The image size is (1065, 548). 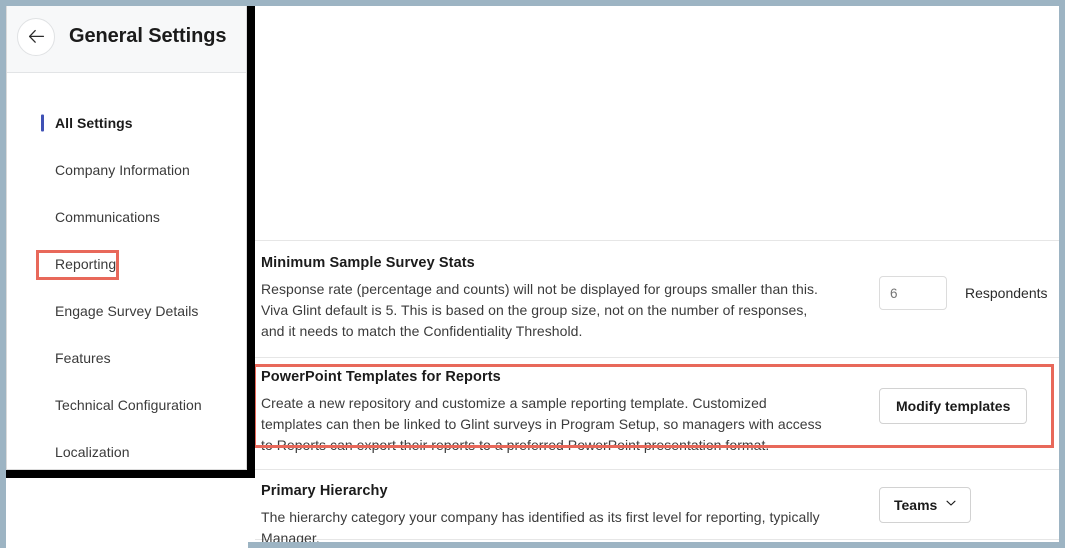 What do you see at coordinates (127, 517) in the screenshot?
I see `left-empty-area` at bounding box center [127, 517].